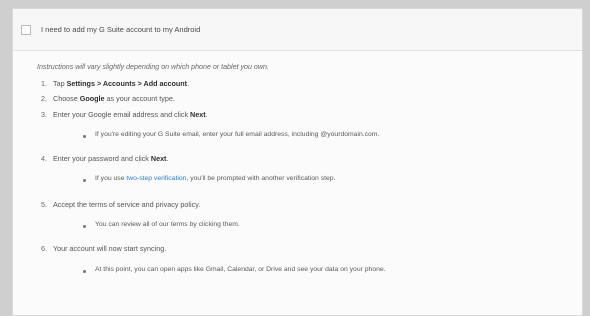 The height and width of the screenshot is (316, 590). I want to click on two-step-verification-link: two-step verification, so click(156, 178).